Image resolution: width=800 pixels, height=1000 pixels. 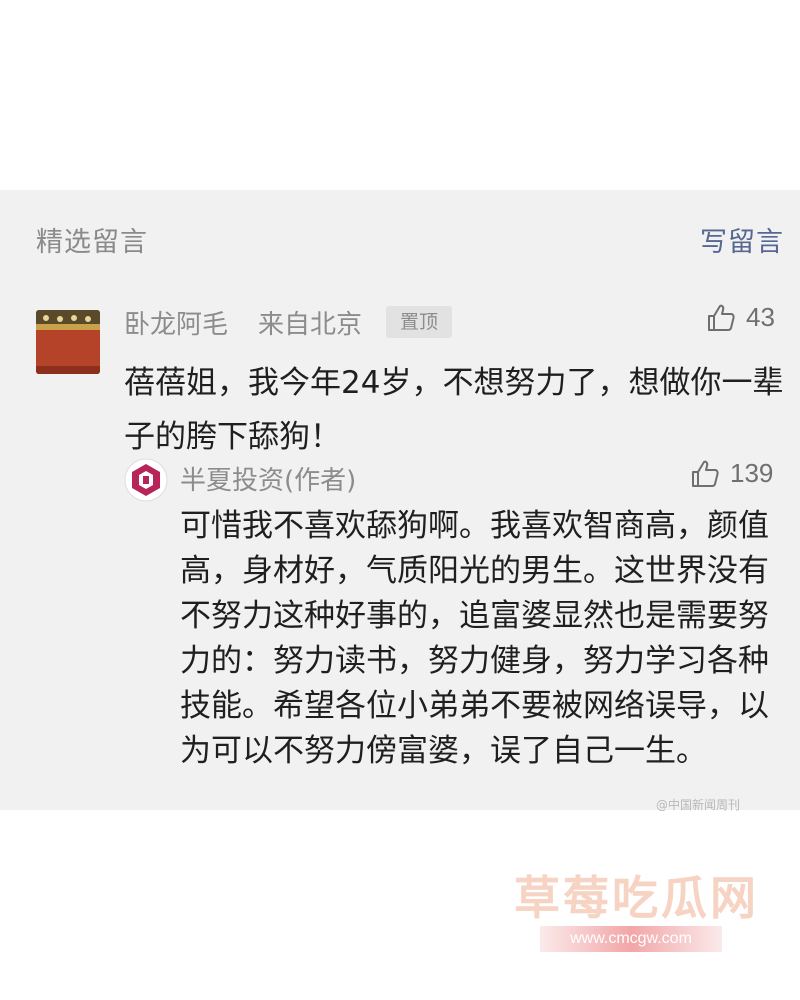 What do you see at coordinates (760, 317) in the screenshot?
I see `comment-like-count: 43` at bounding box center [760, 317].